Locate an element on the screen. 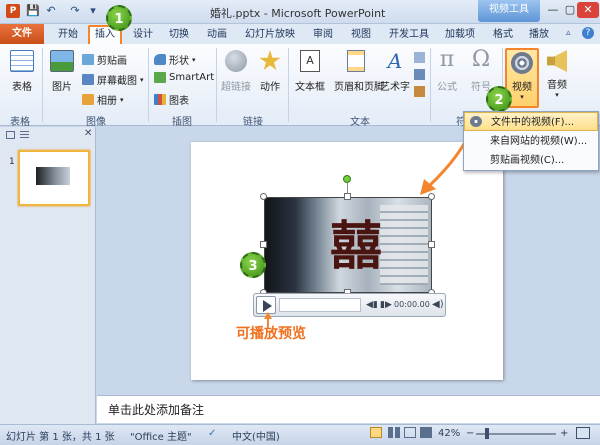 This screenshot has height=445, width=600. pane-close-icon: ✕ is located at coordinates (88, 133).